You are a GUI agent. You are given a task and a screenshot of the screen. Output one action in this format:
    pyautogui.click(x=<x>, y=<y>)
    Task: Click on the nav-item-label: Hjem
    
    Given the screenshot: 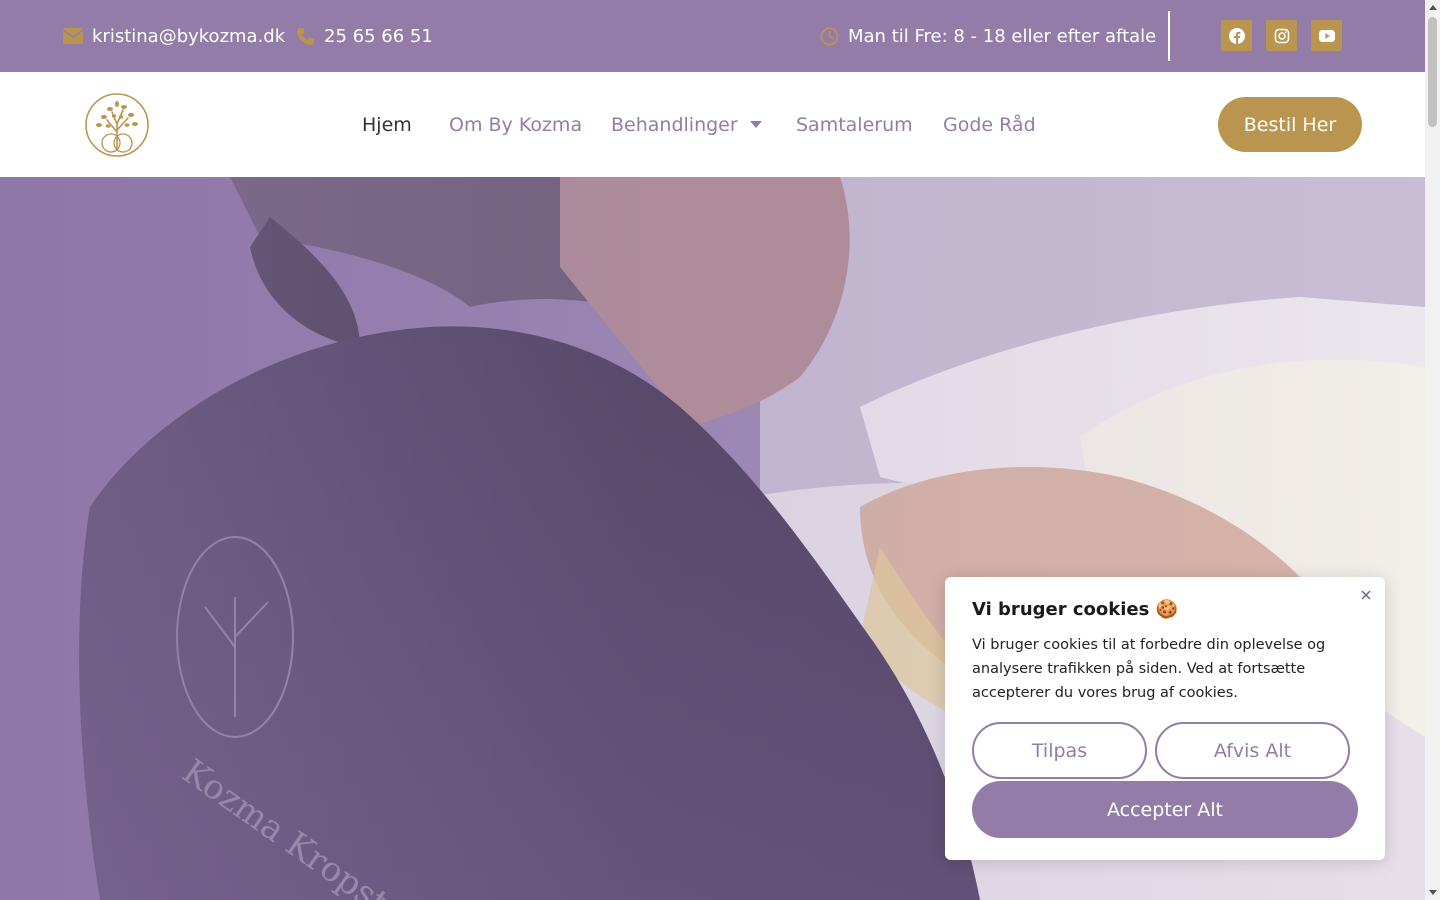 What is the action you would take?
    pyautogui.click(x=387, y=124)
    